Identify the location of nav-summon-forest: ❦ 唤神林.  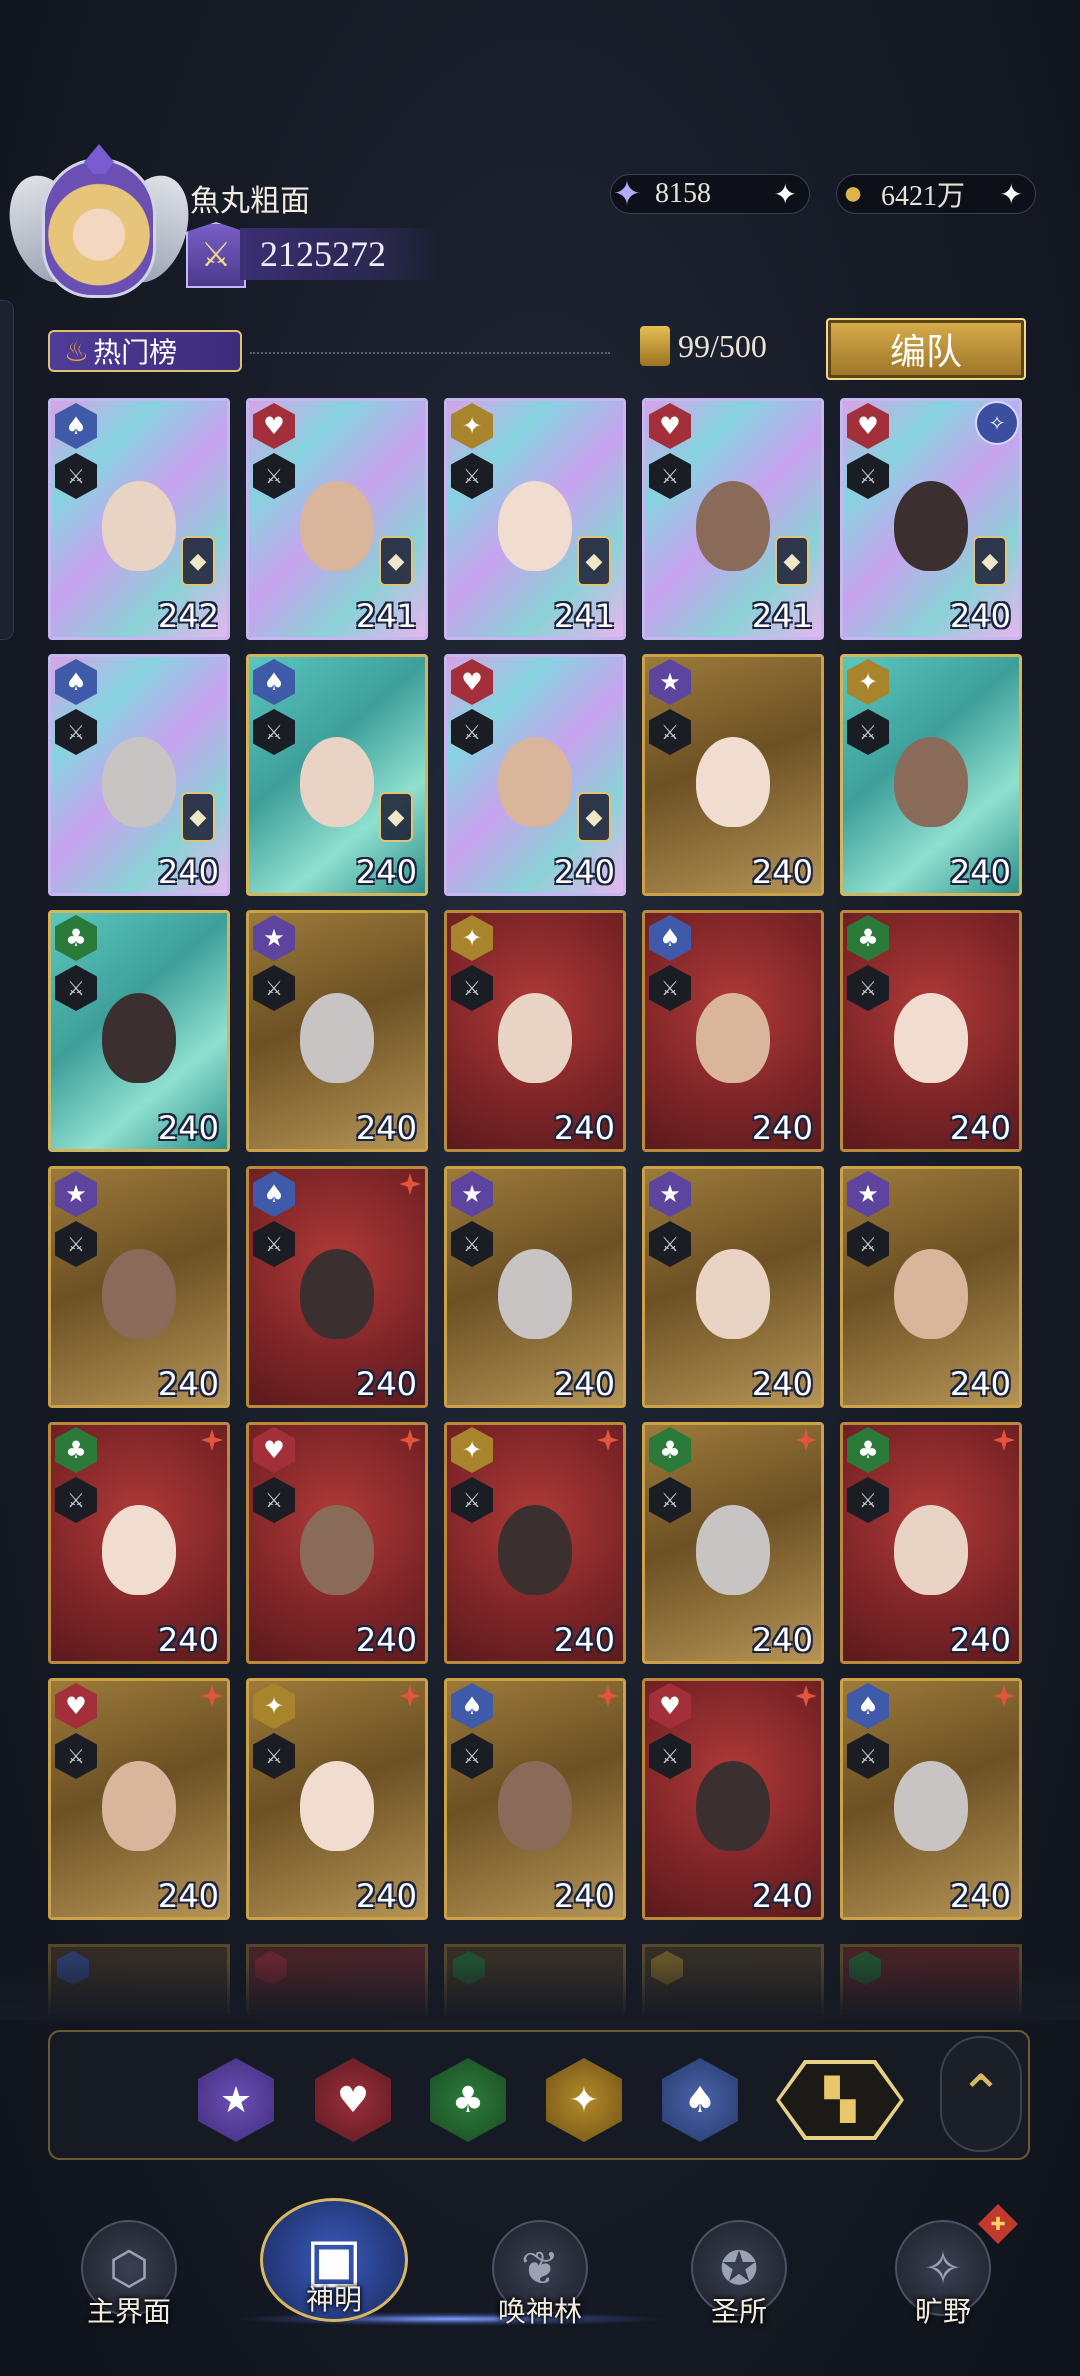
(540, 2280).